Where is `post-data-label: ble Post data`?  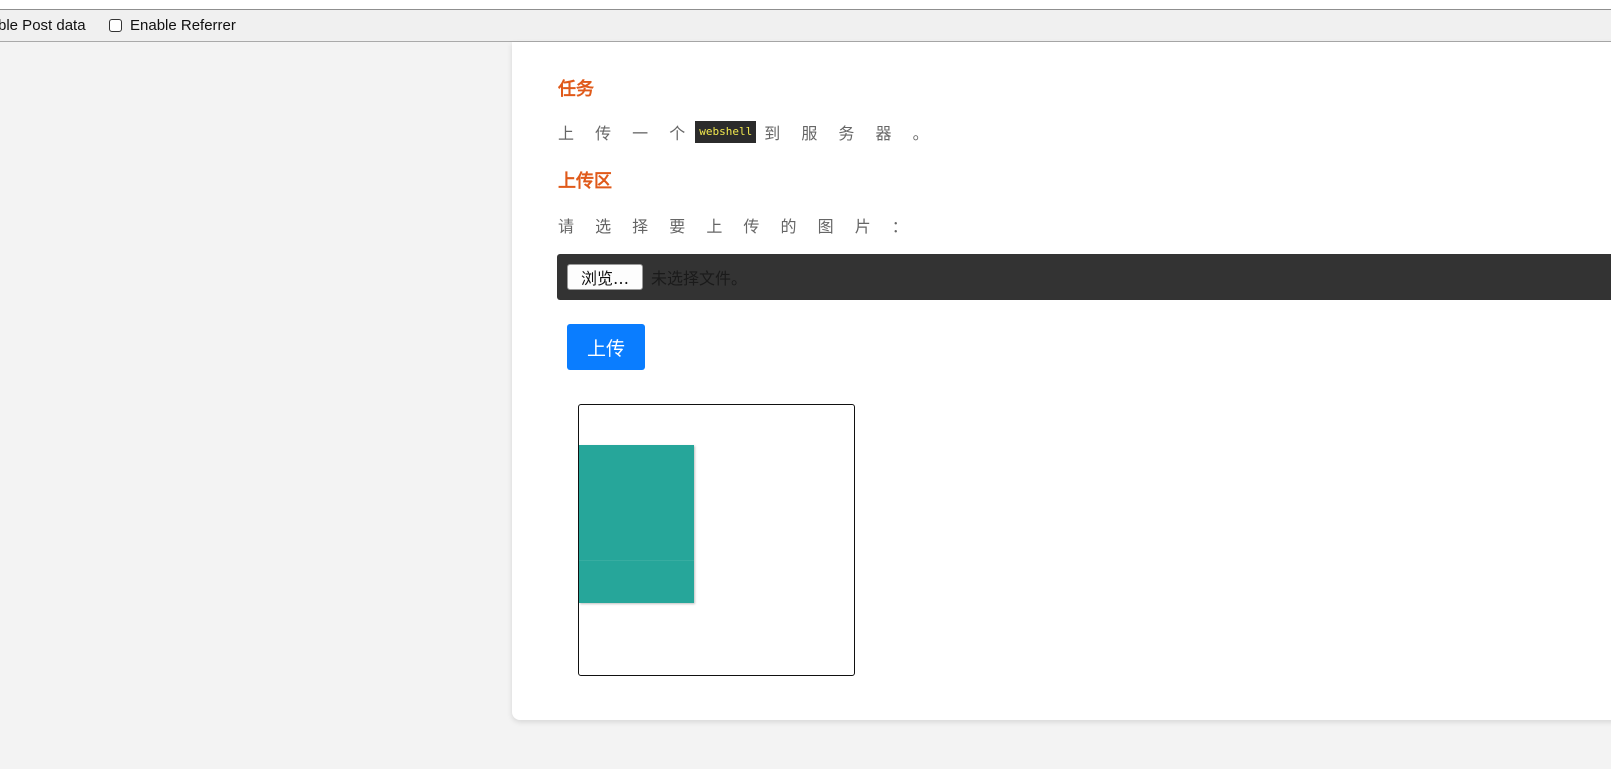 post-data-label: ble Post data is located at coordinates (43, 25).